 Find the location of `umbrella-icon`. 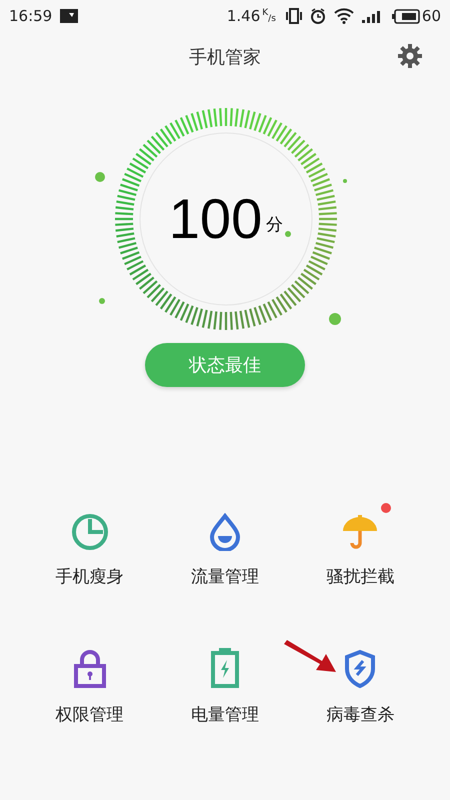

umbrella-icon is located at coordinates (360, 532).